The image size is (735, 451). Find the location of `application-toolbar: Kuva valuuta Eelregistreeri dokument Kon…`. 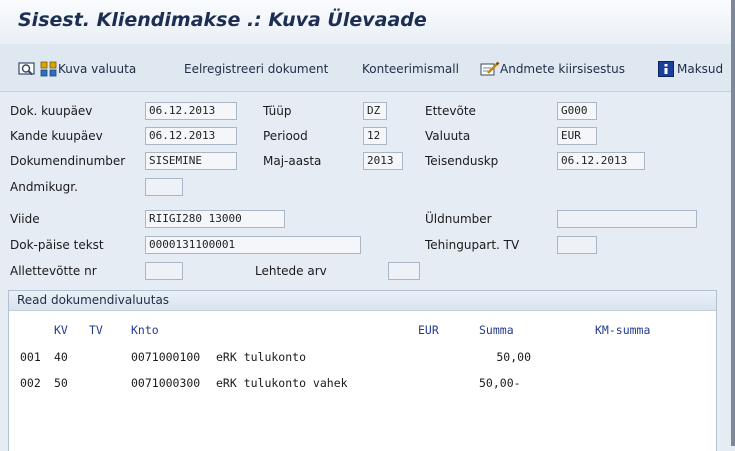

application-toolbar: Kuva valuuta Eelregistreeri dokument Kon… is located at coordinates (367, 68).